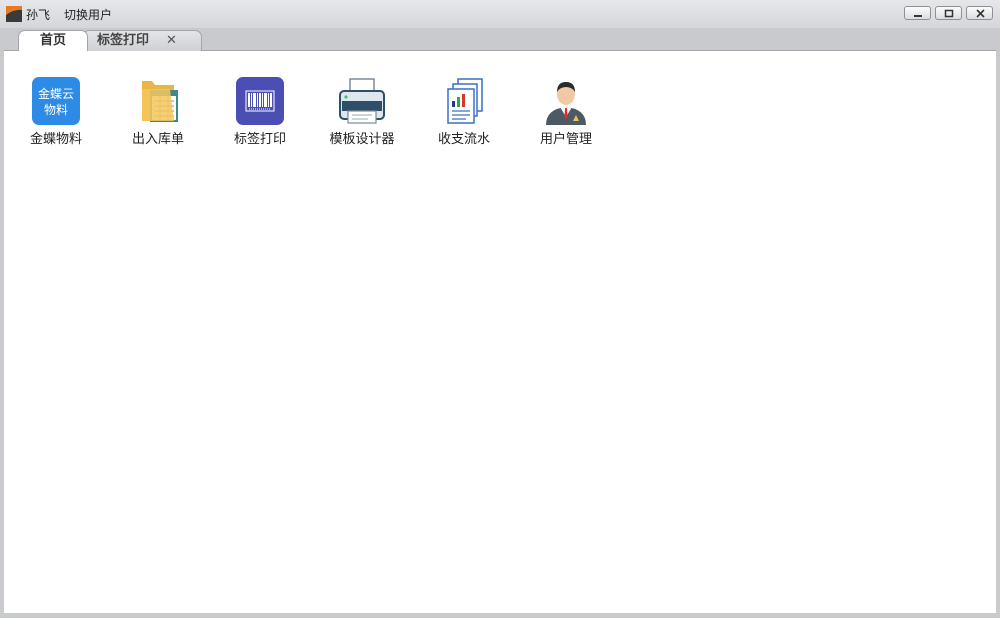 The image size is (1000, 618). I want to click on app-label: 用户管理, so click(565, 139).